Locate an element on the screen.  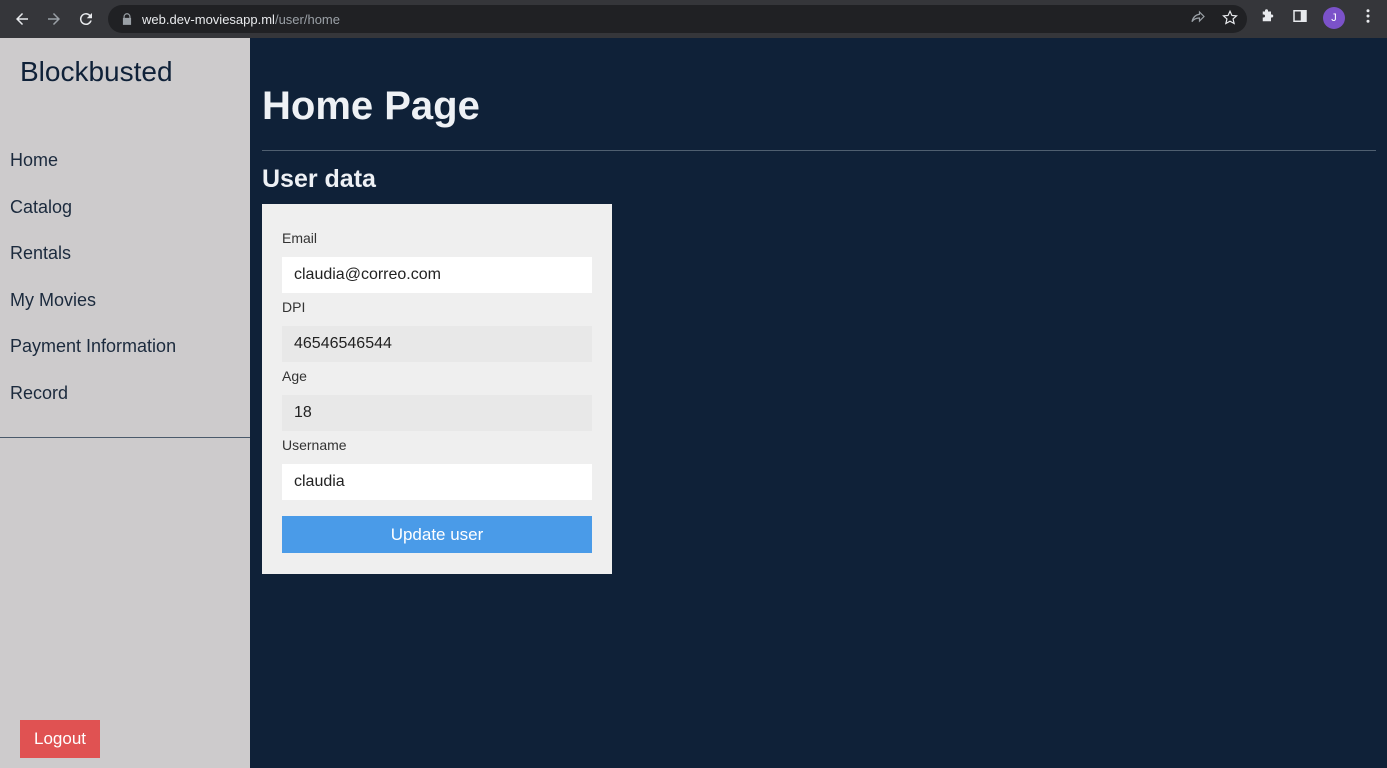
username-label: Username is located at coordinates (314, 445).